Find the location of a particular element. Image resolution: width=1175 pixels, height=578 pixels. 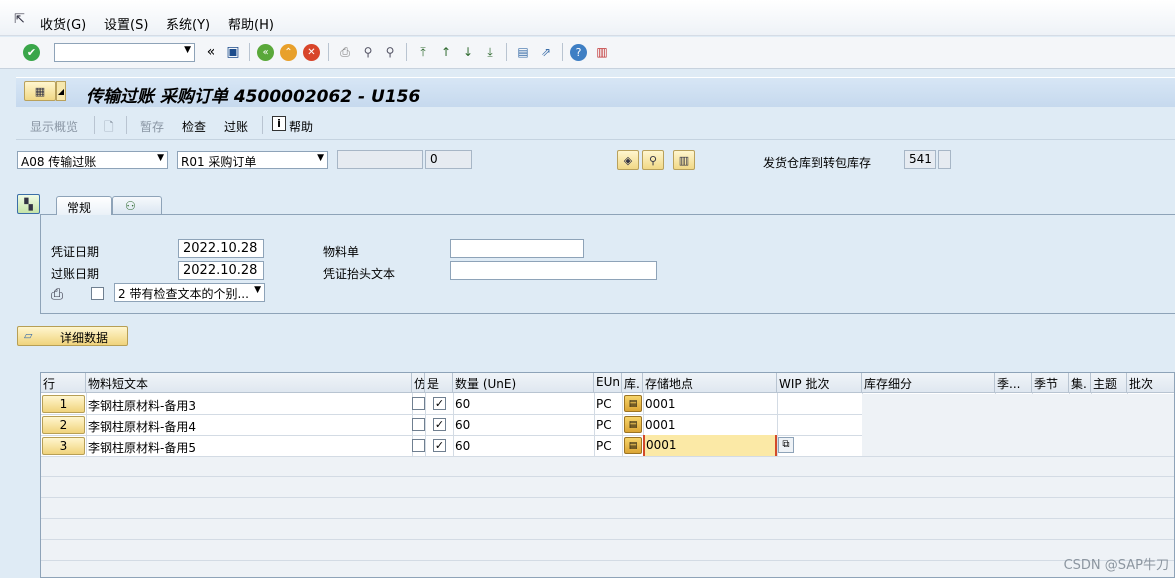

col-wip-batch: WIP 批次 is located at coordinates (819, 383).